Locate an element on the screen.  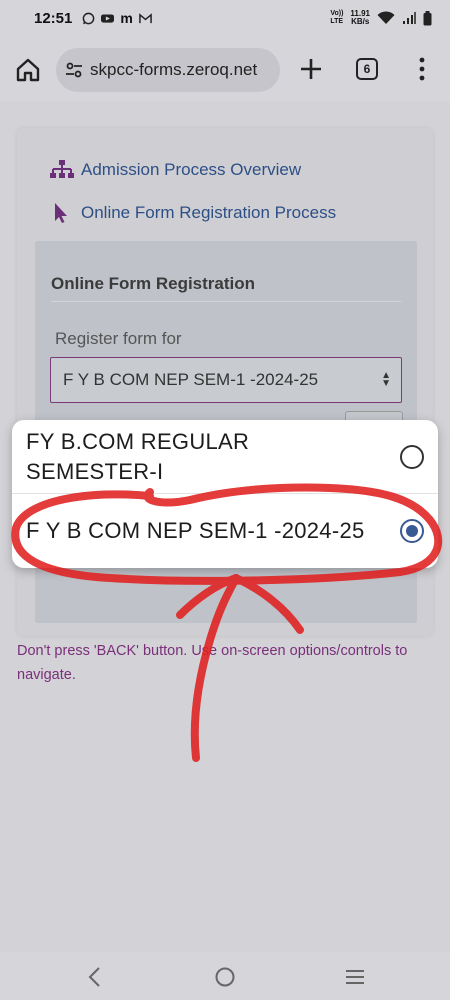
admission-overview-label: Admission Process Overview is located at coordinates (191, 170).